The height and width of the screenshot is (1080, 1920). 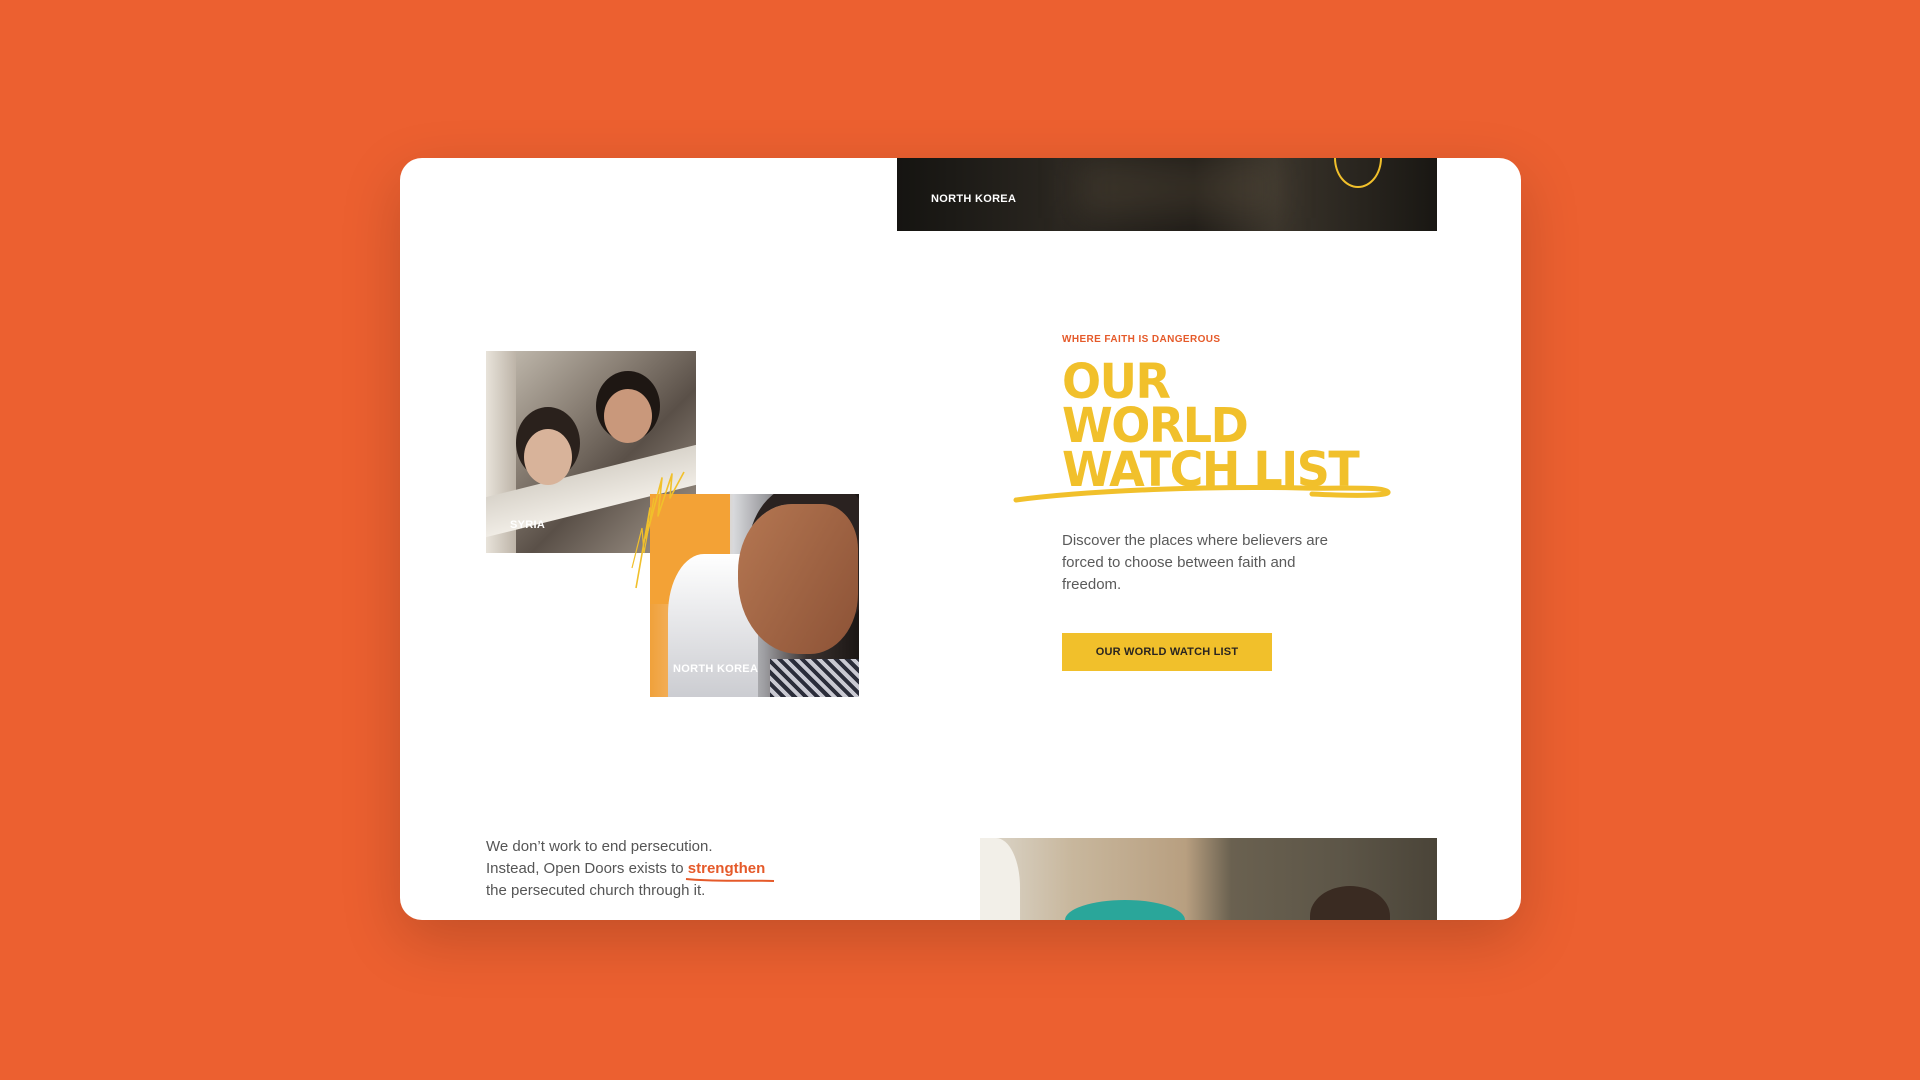 I want to click on scribble-decoration, so click(x=658, y=530).